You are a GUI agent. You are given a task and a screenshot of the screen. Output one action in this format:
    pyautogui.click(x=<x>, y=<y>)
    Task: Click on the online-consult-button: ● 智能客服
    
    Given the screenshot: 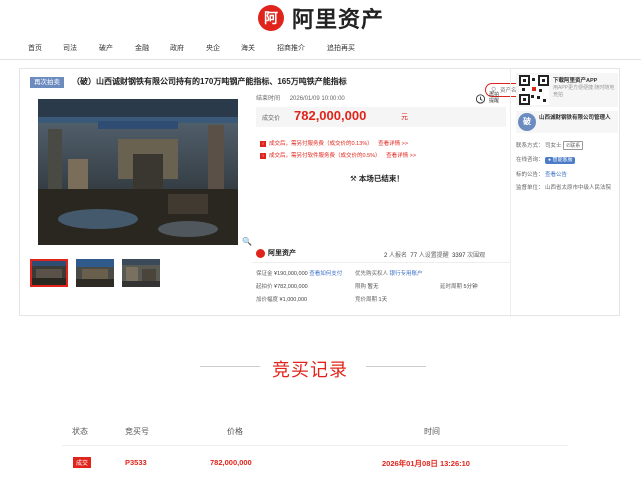 What is the action you would take?
    pyautogui.click(x=560, y=160)
    